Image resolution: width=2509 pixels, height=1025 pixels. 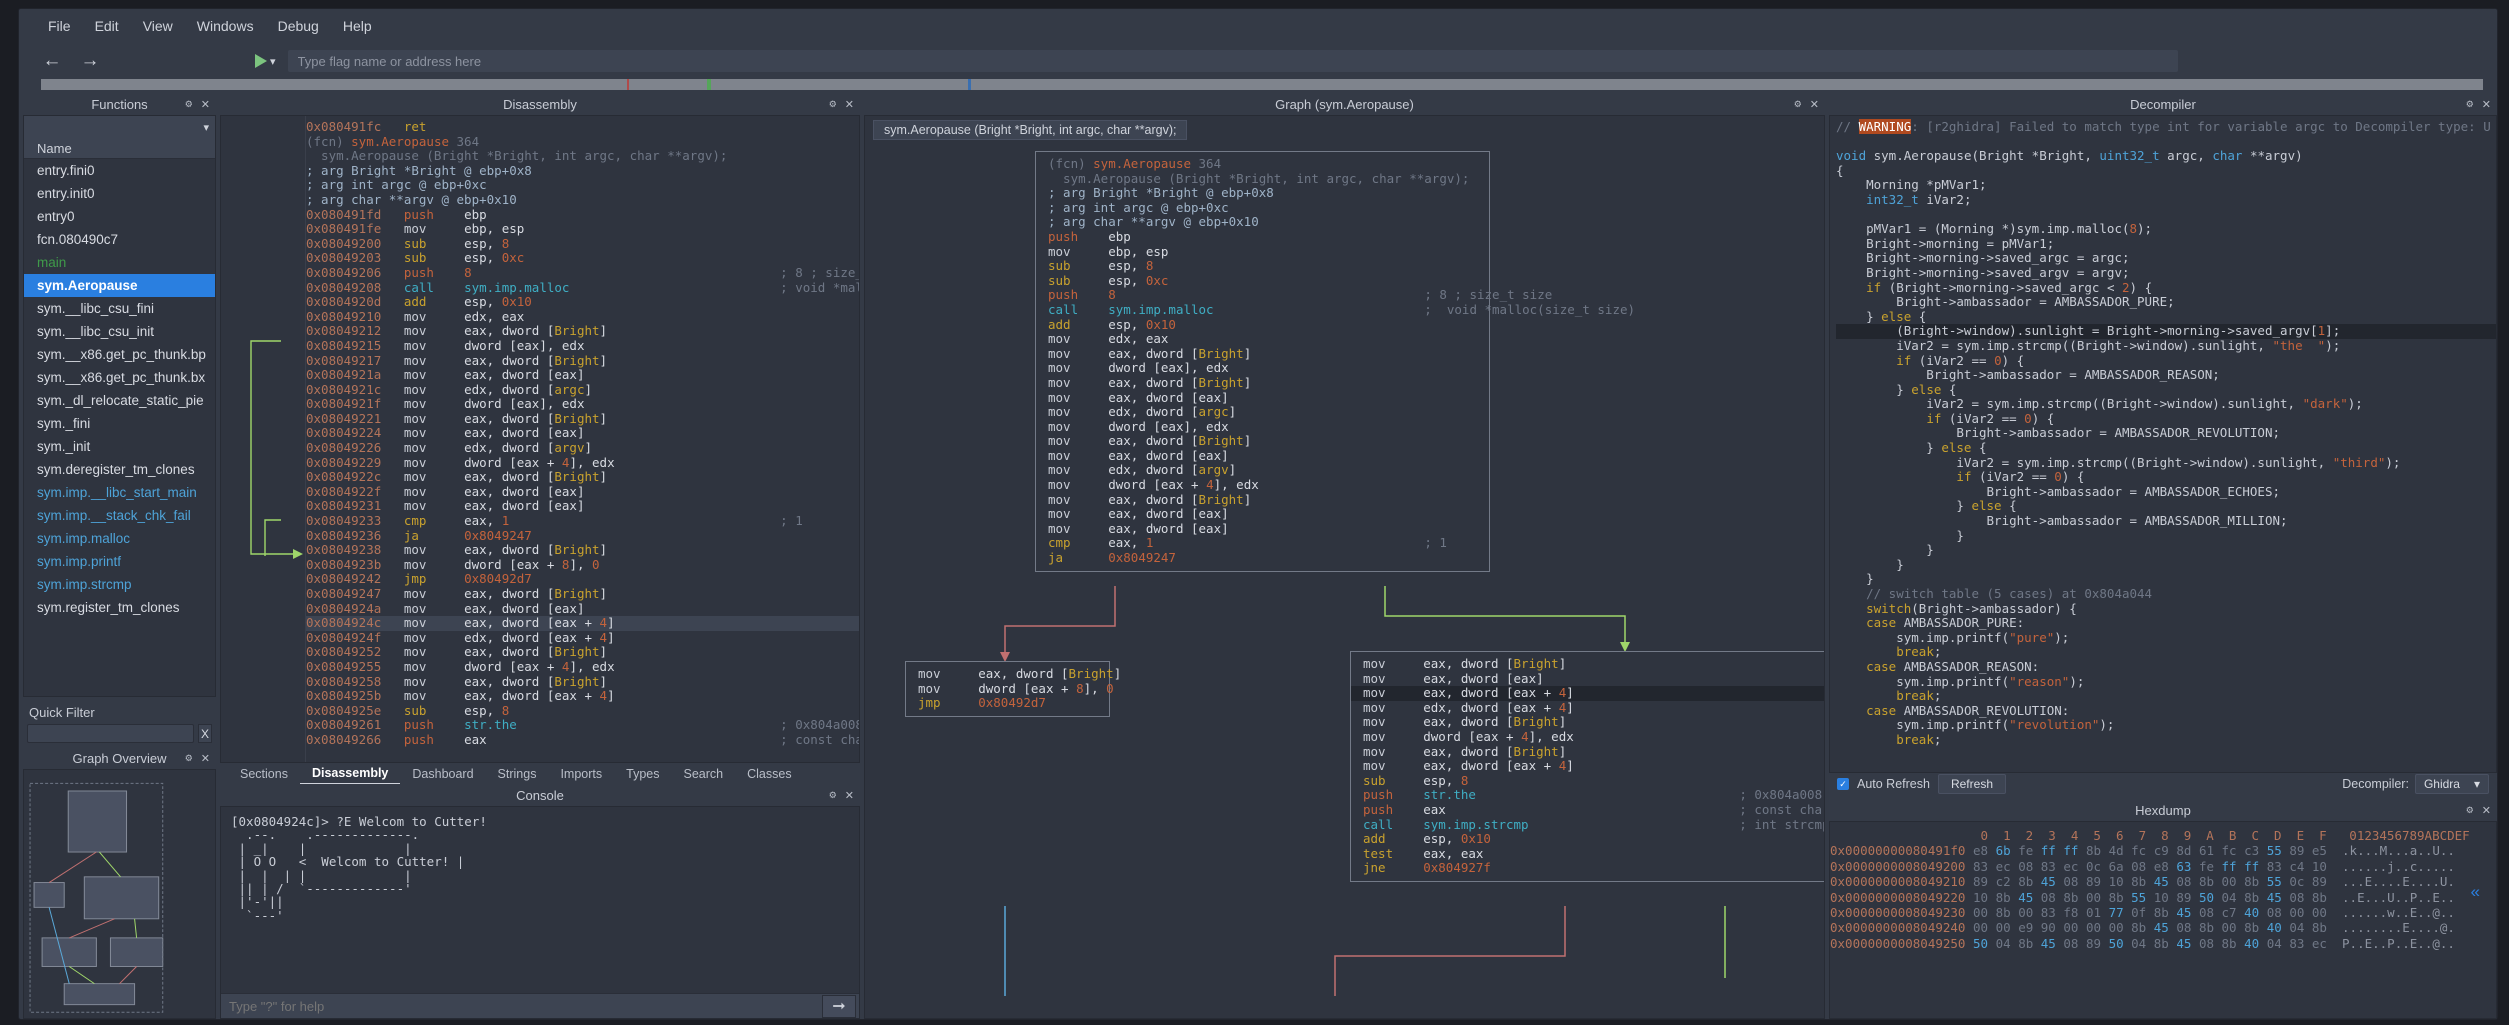 What do you see at coordinates (205, 733) in the screenshot?
I see `clear-filter-button: X` at bounding box center [205, 733].